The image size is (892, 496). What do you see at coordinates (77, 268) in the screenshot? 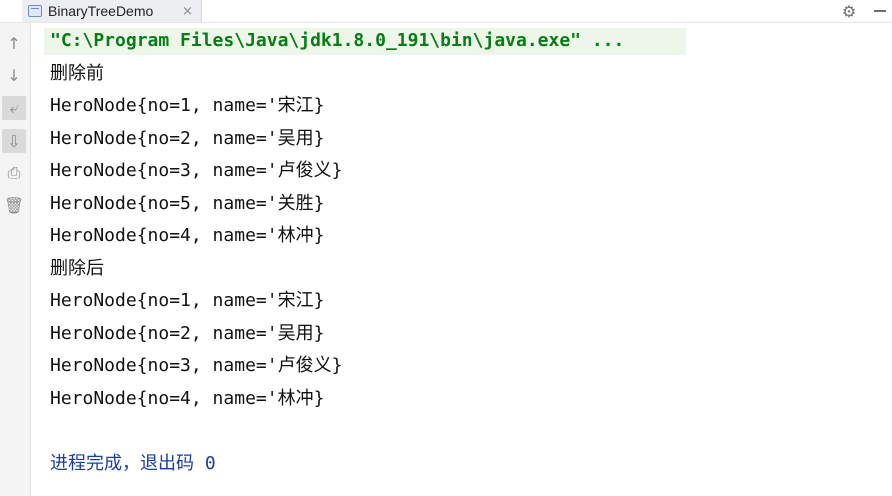
I see `console-line: 删除后` at bounding box center [77, 268].